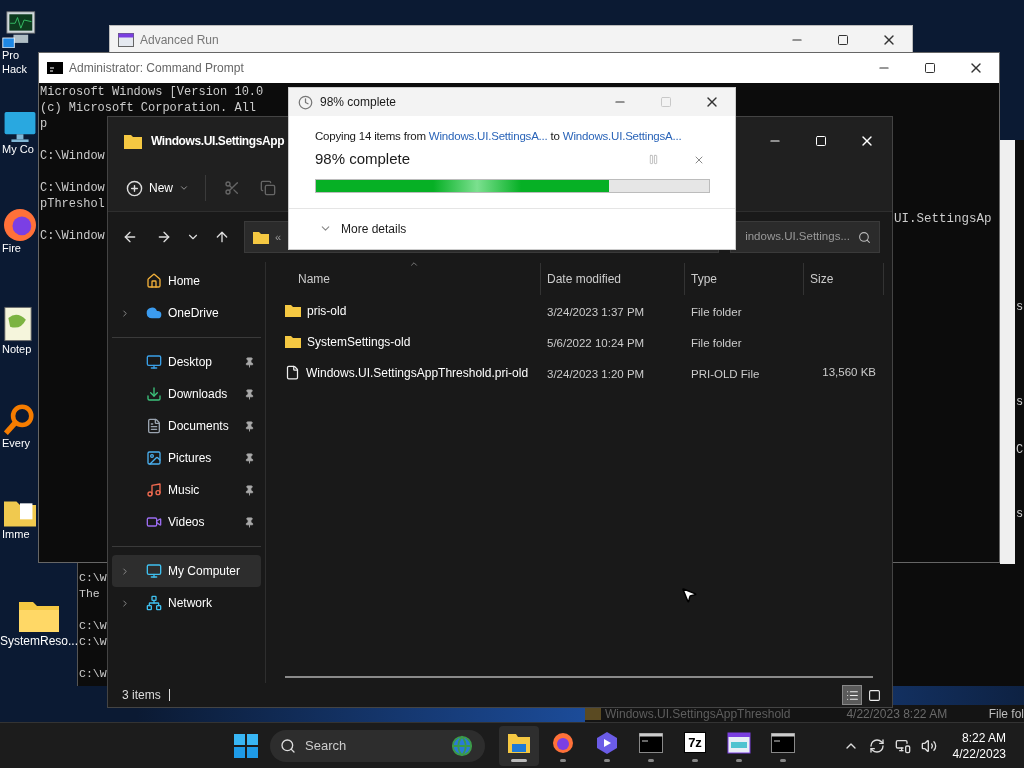 This screenshot has width=1024, height=768. What do you see at coordinates (363, 228) in the screenshot?
I see `more-details-button: More details` at bounding box center [363, 228].